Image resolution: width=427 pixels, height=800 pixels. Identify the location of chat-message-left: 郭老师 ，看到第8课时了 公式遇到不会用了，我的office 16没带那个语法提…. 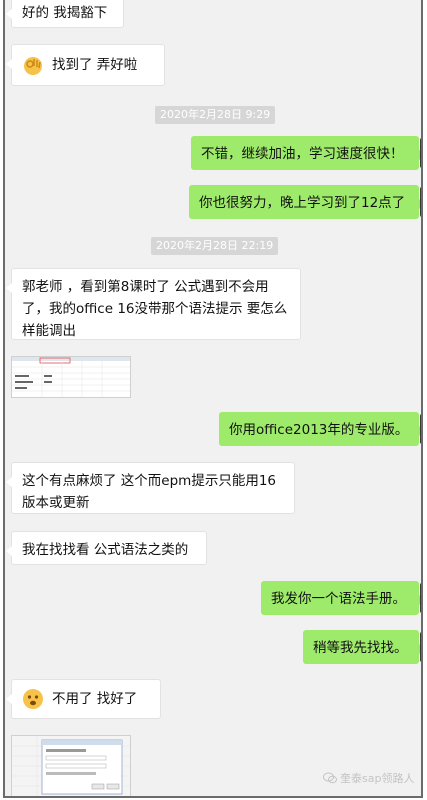
(153, 304).